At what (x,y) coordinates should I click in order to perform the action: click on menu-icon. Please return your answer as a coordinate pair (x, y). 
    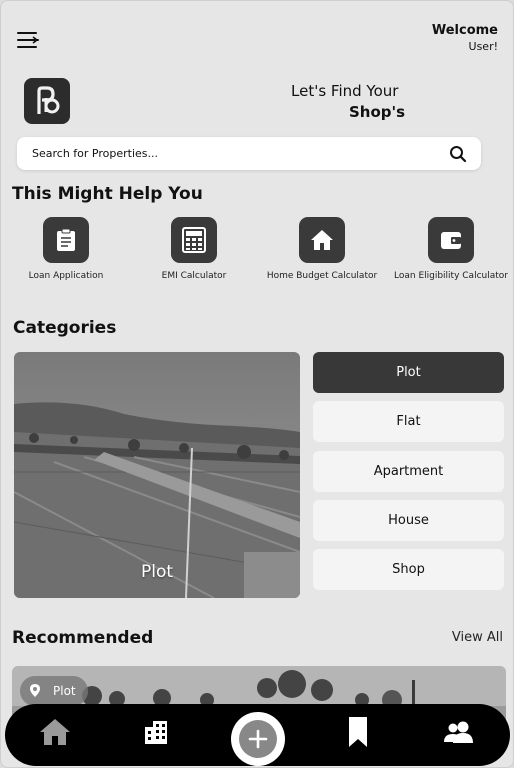
    Looking at the image, I should click on (28, 40).